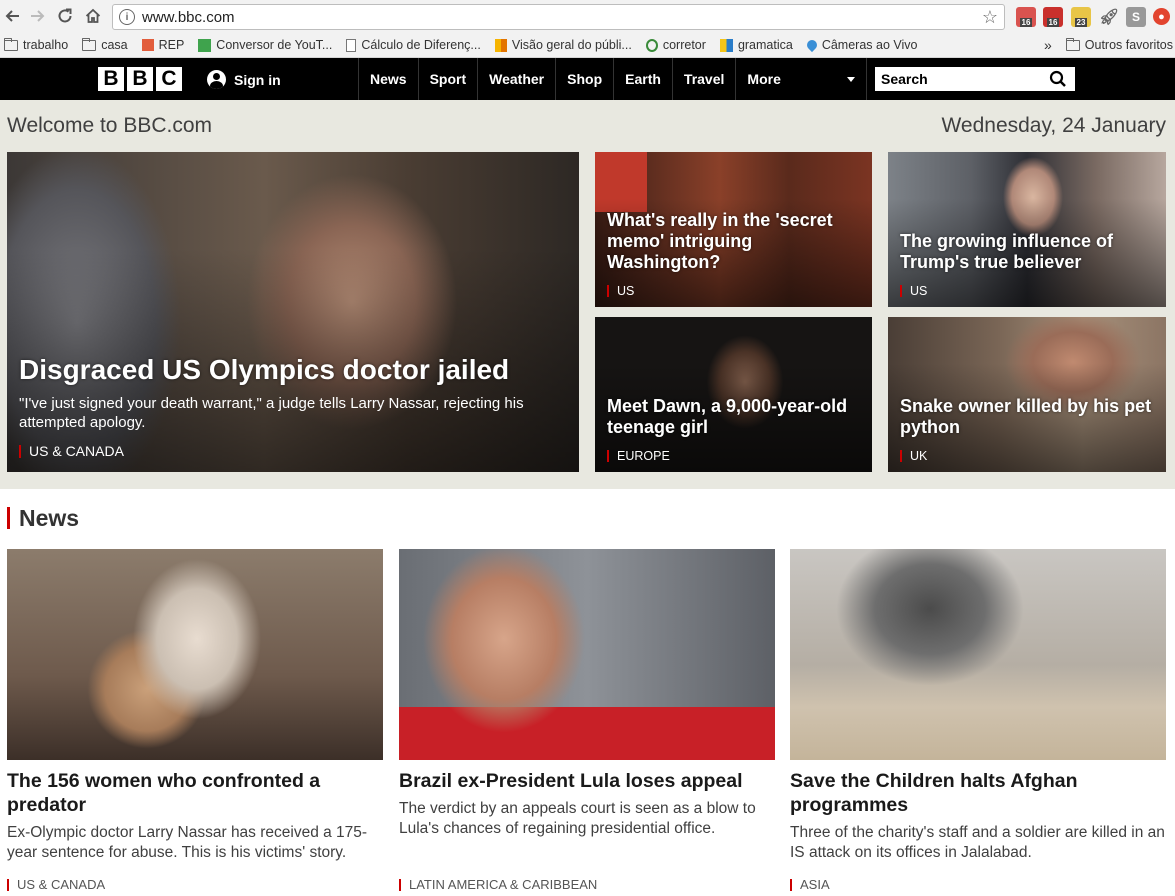 The image size is (1175, 896). I want to click on story-headline: Disgraced US Olympics doctor jailed, so click(294, 370).